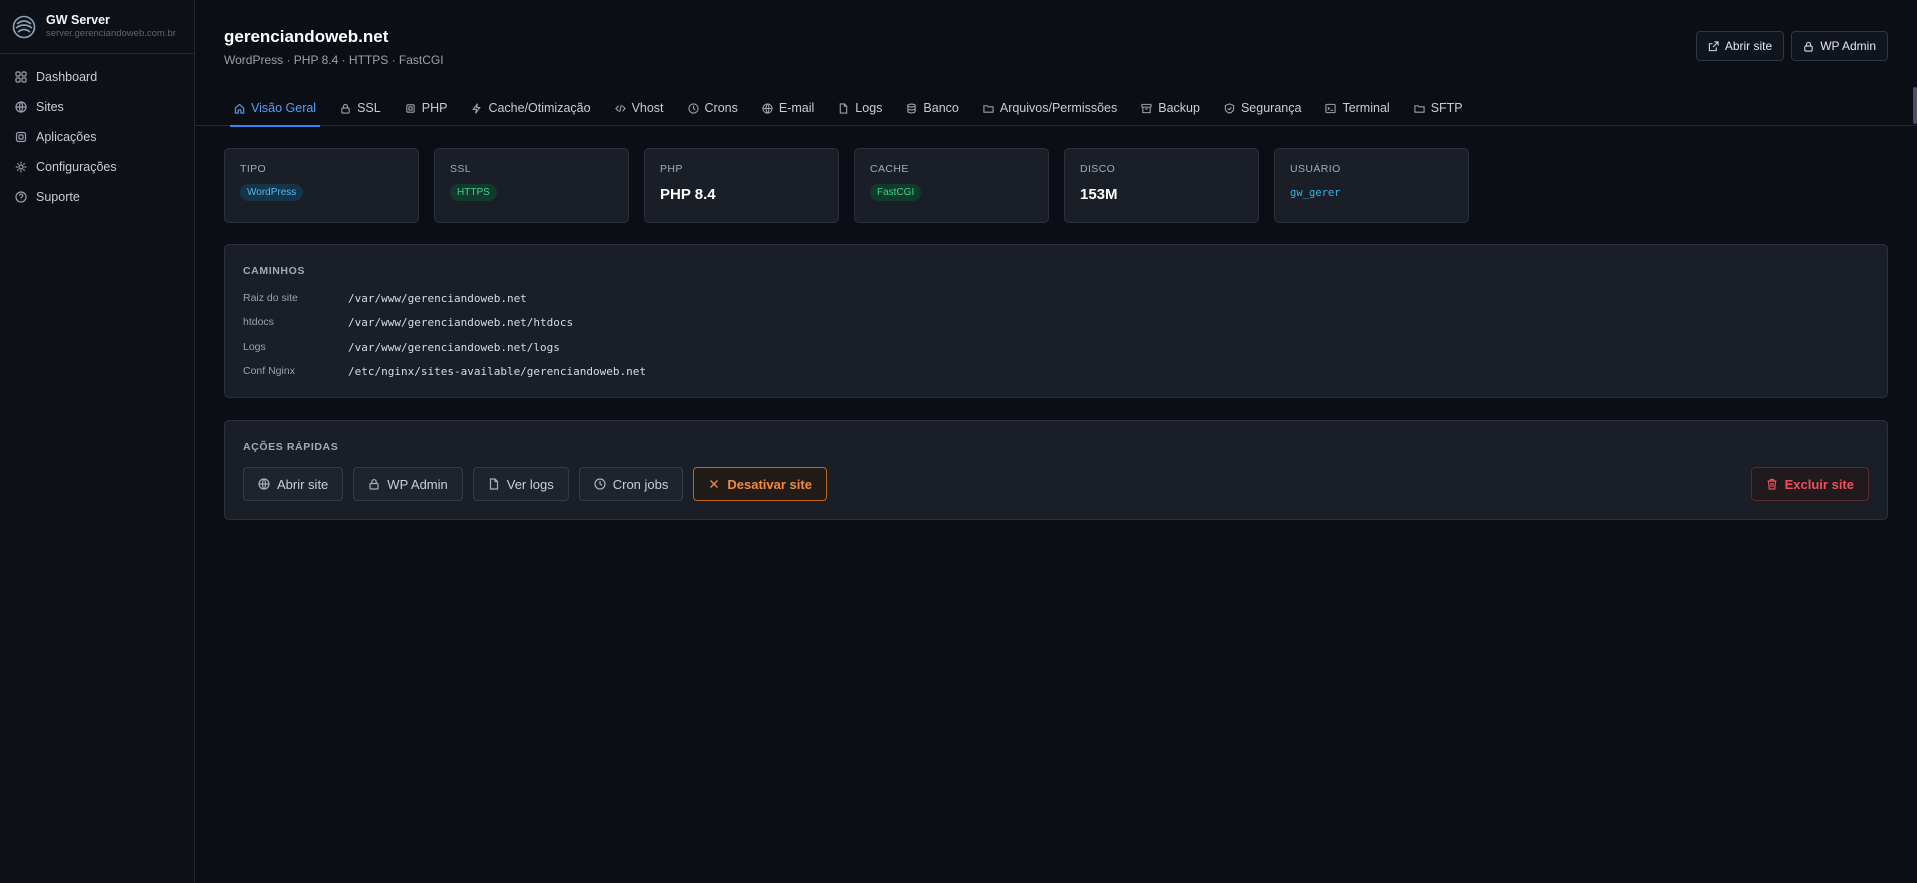  I want to click on tab-banco: Banco, so click(932, 108).